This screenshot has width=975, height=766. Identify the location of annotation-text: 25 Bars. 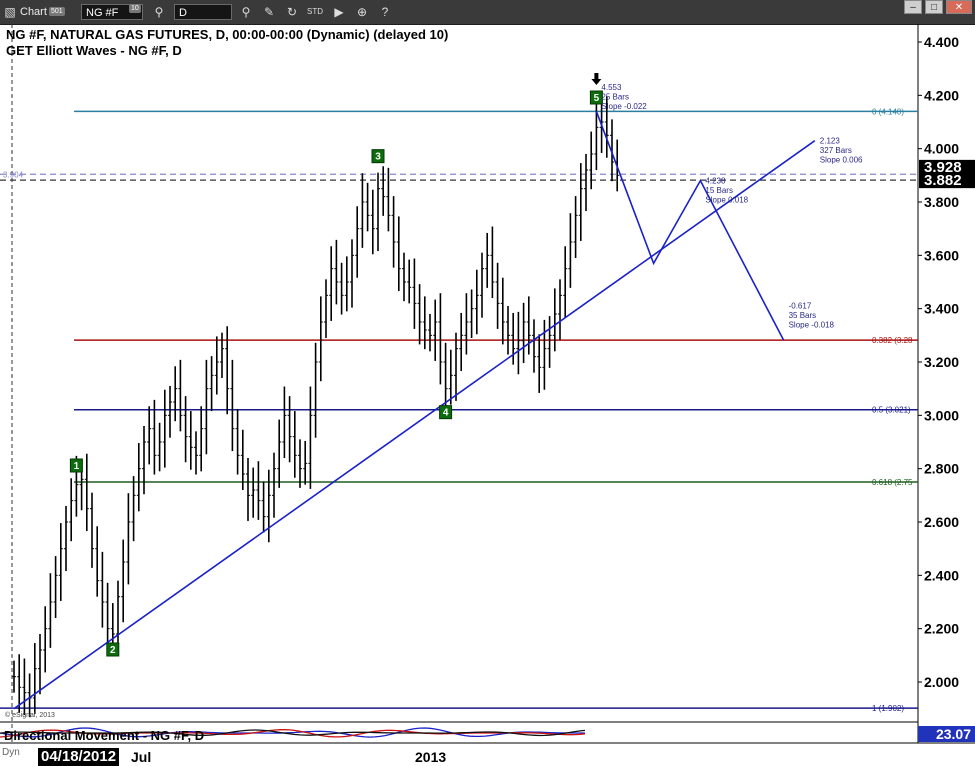
(615, 97).